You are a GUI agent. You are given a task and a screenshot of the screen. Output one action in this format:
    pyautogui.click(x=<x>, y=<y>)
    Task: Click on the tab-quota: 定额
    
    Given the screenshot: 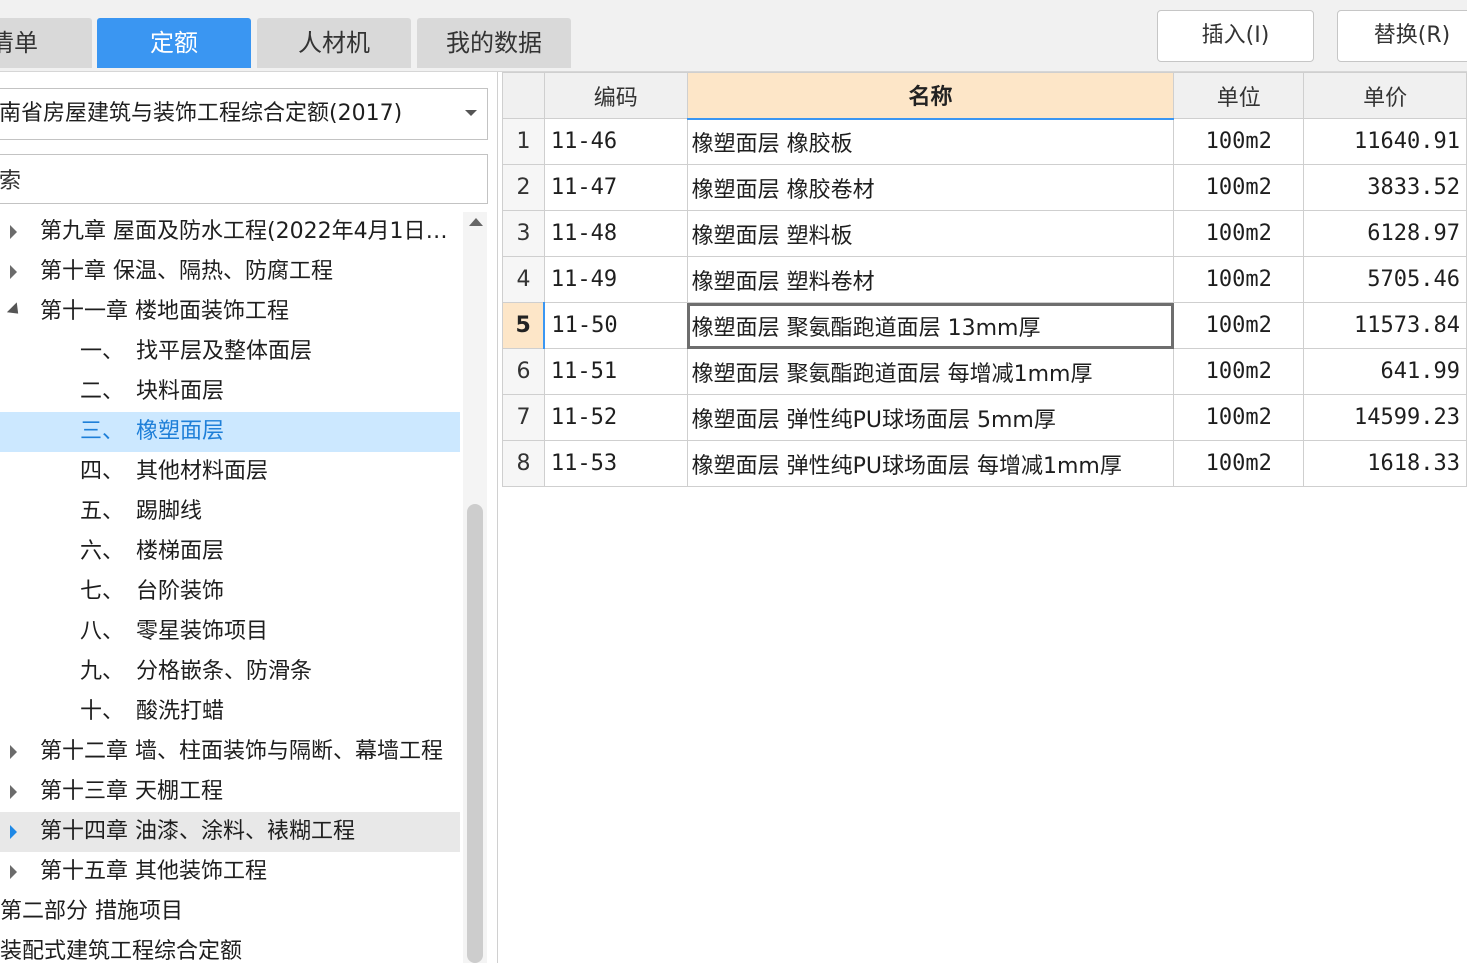 What is the action you would take?
    pyautogui.click(x=174, y=43)
    